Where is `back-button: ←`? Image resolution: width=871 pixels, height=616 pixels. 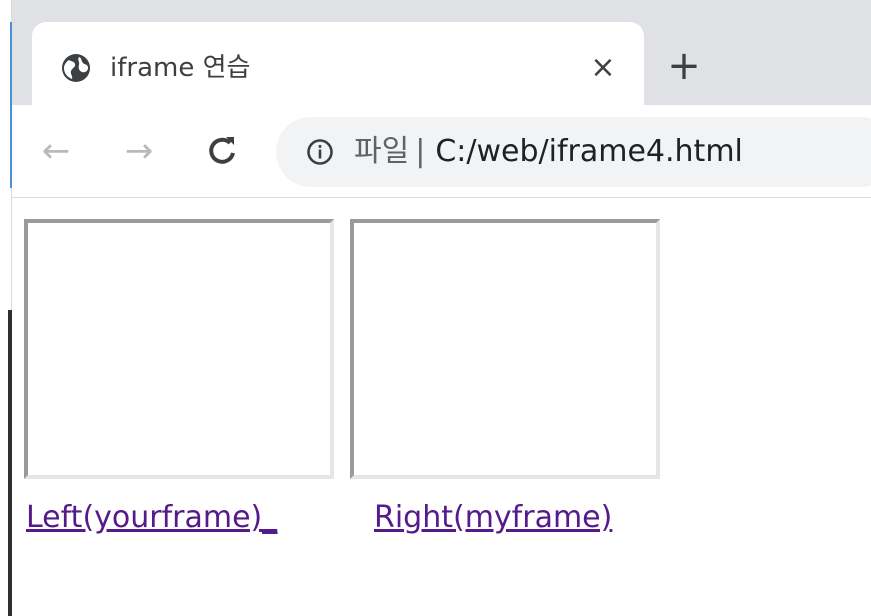
back-button: ← is located at coordinates (56, 151).